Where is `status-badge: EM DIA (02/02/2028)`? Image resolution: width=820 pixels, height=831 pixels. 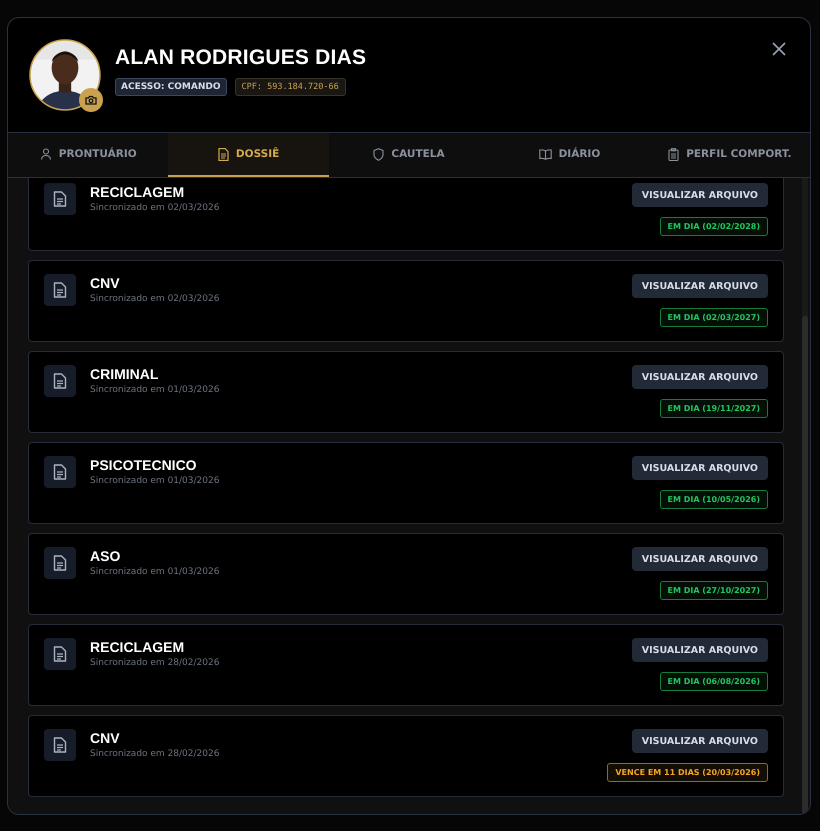 status-badge: EM DIA (02/02/2028) is located at coordinates (714, 226).